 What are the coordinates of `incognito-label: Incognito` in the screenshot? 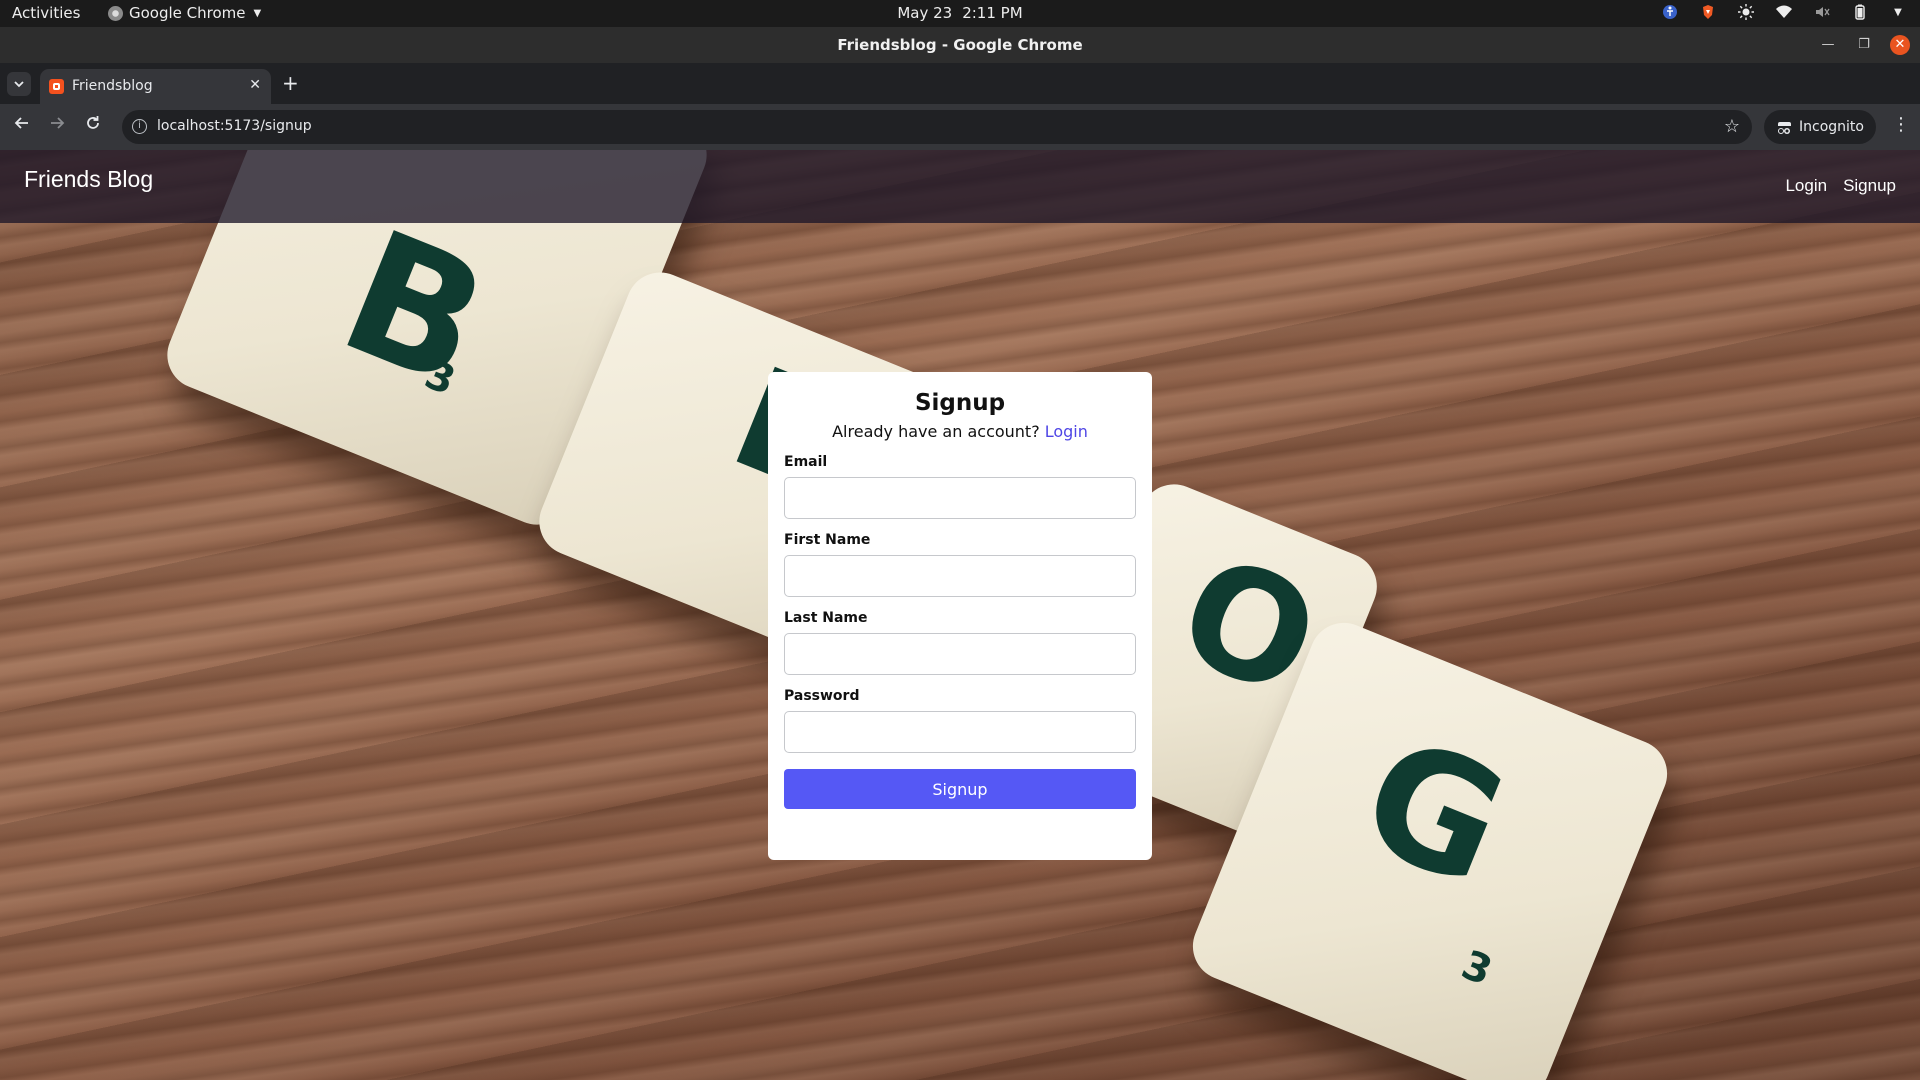 It's located at (1831, 127).